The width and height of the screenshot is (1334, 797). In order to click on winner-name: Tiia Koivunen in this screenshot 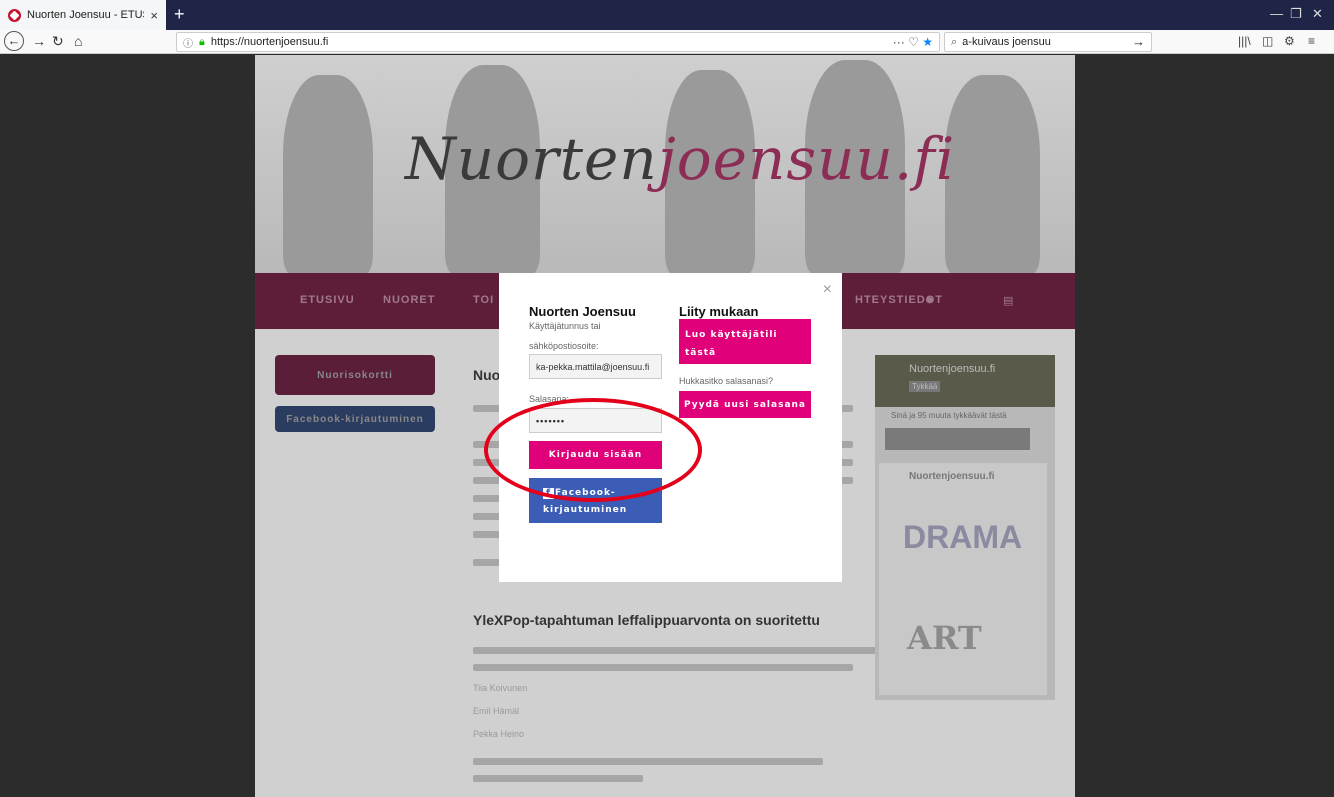, I will do `click(500, 688)`.